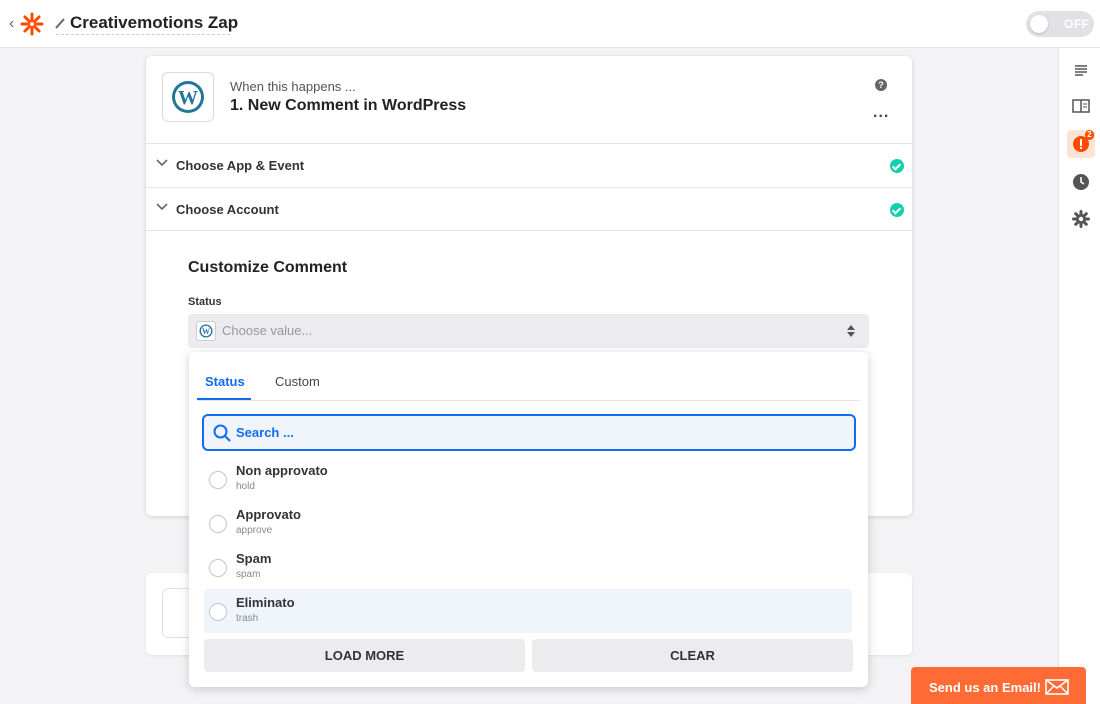 The height and width of the screenshot is (704, 1100). I want to click on zap-on-off-toggle: OFF, so click(1060, 24).